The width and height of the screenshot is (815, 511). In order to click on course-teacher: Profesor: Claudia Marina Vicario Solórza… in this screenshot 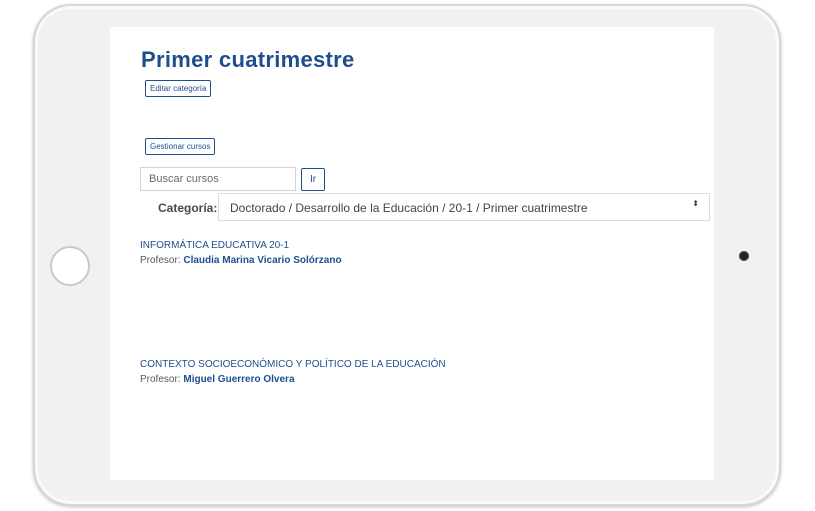, I will do `click(241, 260)`.